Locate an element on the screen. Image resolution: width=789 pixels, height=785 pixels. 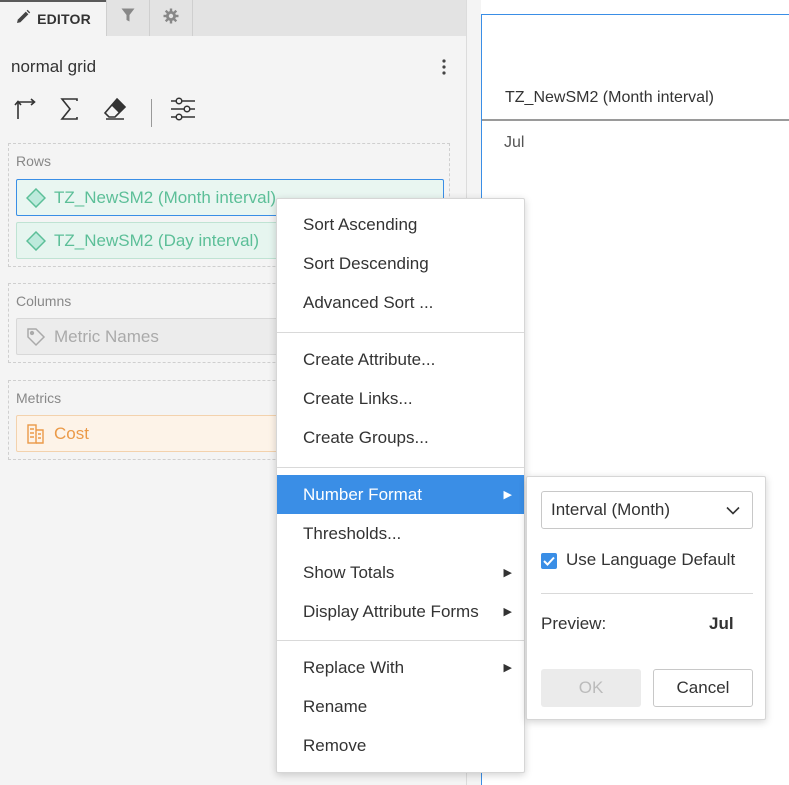
rows-item-label: TZ_NewSM2 (Day interval) is located at coordinates (156, 240).